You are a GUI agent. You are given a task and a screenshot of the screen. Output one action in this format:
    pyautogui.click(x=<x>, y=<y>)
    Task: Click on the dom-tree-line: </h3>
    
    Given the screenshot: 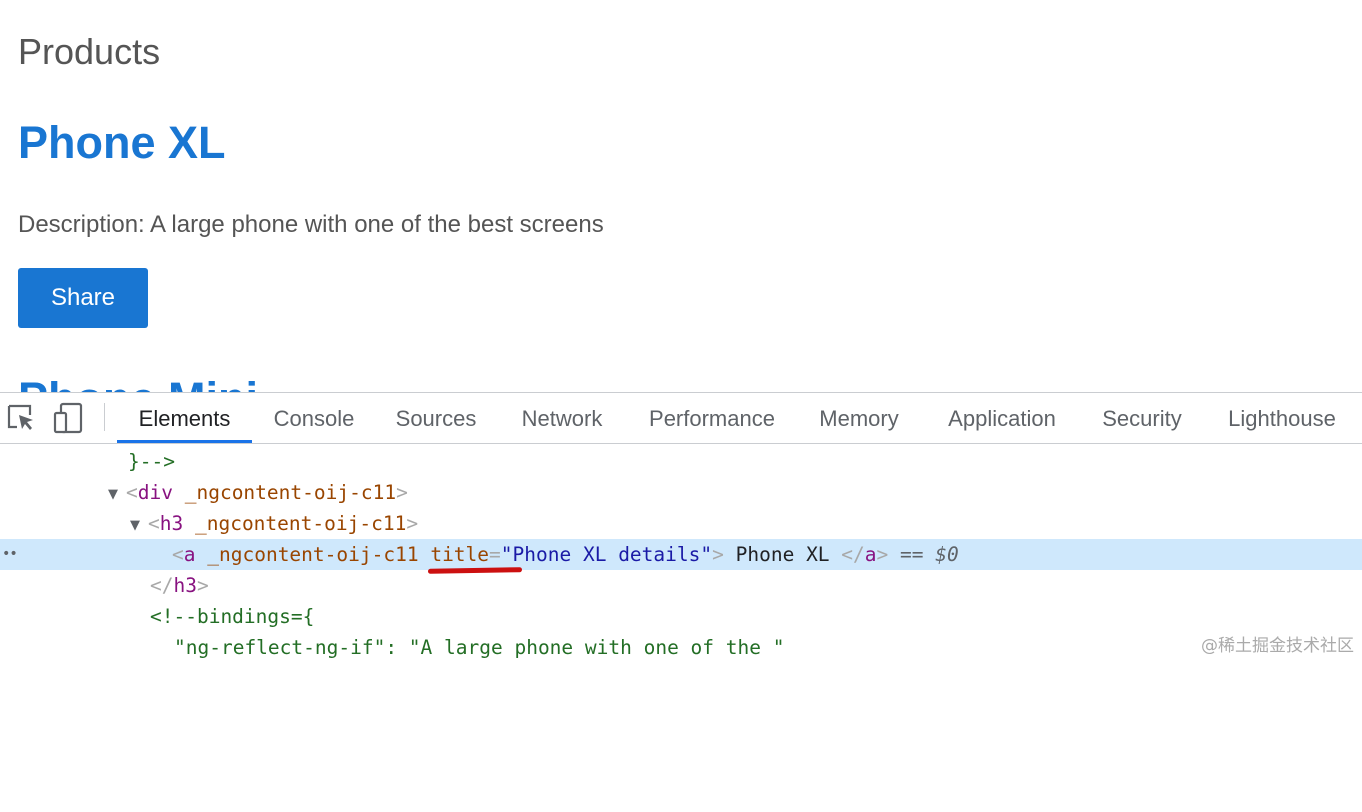 What is the action you would take?
    pyautogui.click(x=681, y=585)
    